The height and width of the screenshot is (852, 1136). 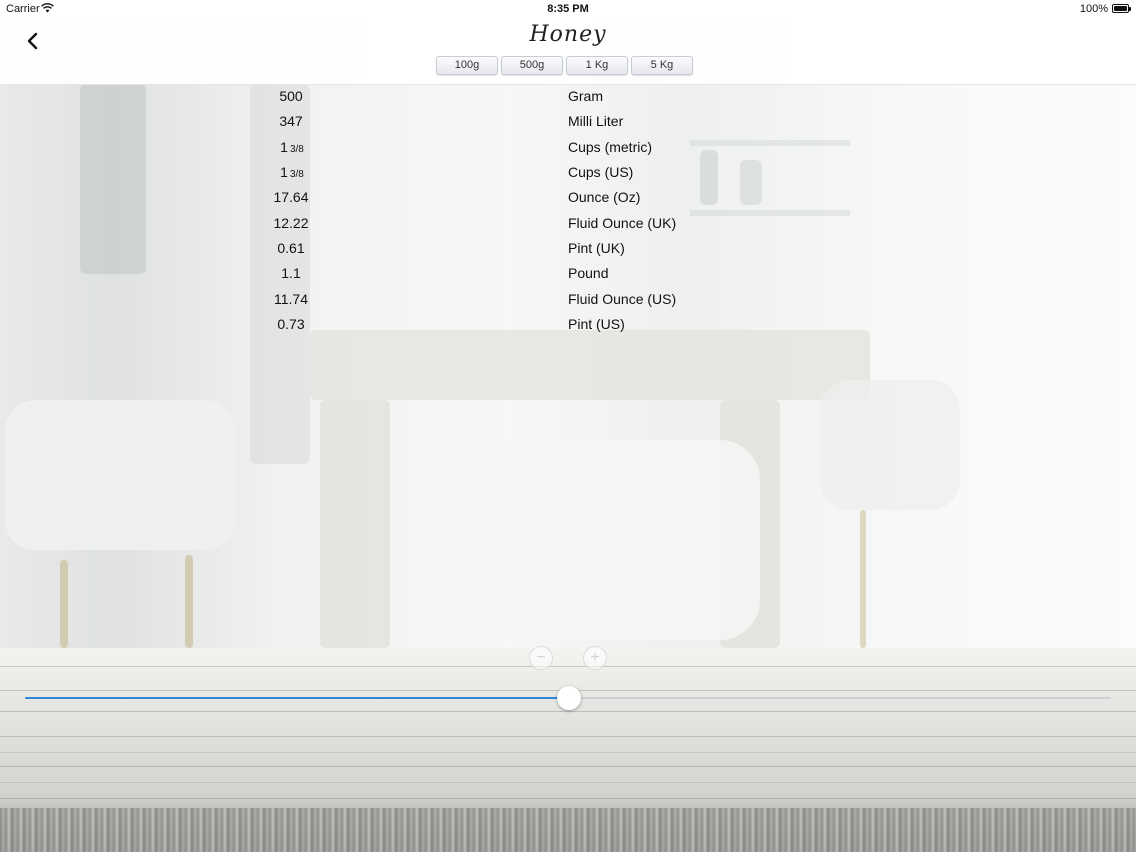 I want to click on conversion-unit: Pound, so click(x=588, y=273).